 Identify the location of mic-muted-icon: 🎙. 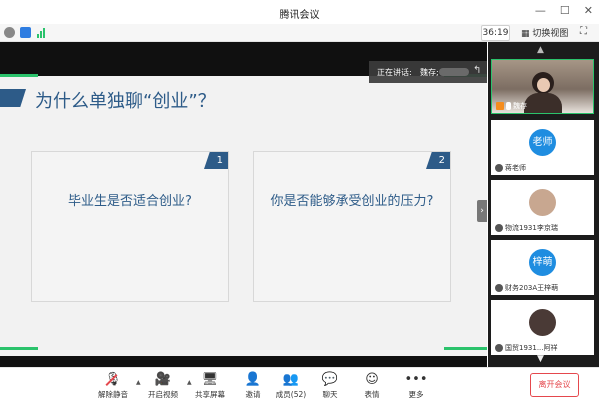
(113, 379).